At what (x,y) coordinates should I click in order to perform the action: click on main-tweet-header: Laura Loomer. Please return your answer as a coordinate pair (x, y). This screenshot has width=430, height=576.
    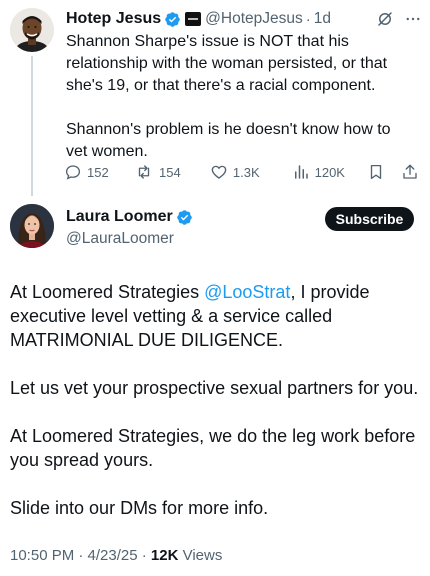
    Looking at the image, I should click on (129, 217).